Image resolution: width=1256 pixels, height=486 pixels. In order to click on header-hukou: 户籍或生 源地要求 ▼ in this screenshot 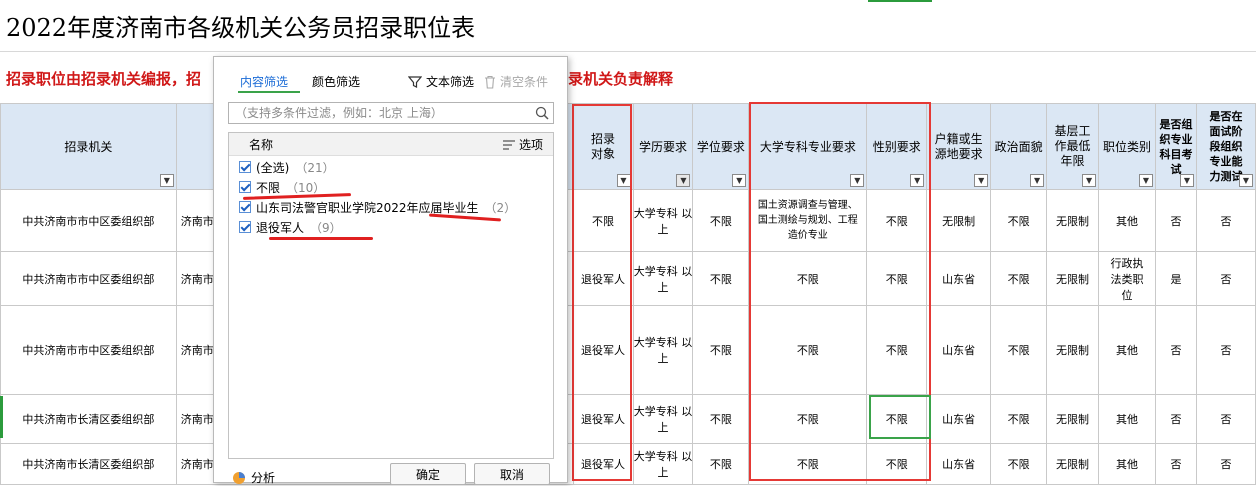, I will do `click(959, 146)`.